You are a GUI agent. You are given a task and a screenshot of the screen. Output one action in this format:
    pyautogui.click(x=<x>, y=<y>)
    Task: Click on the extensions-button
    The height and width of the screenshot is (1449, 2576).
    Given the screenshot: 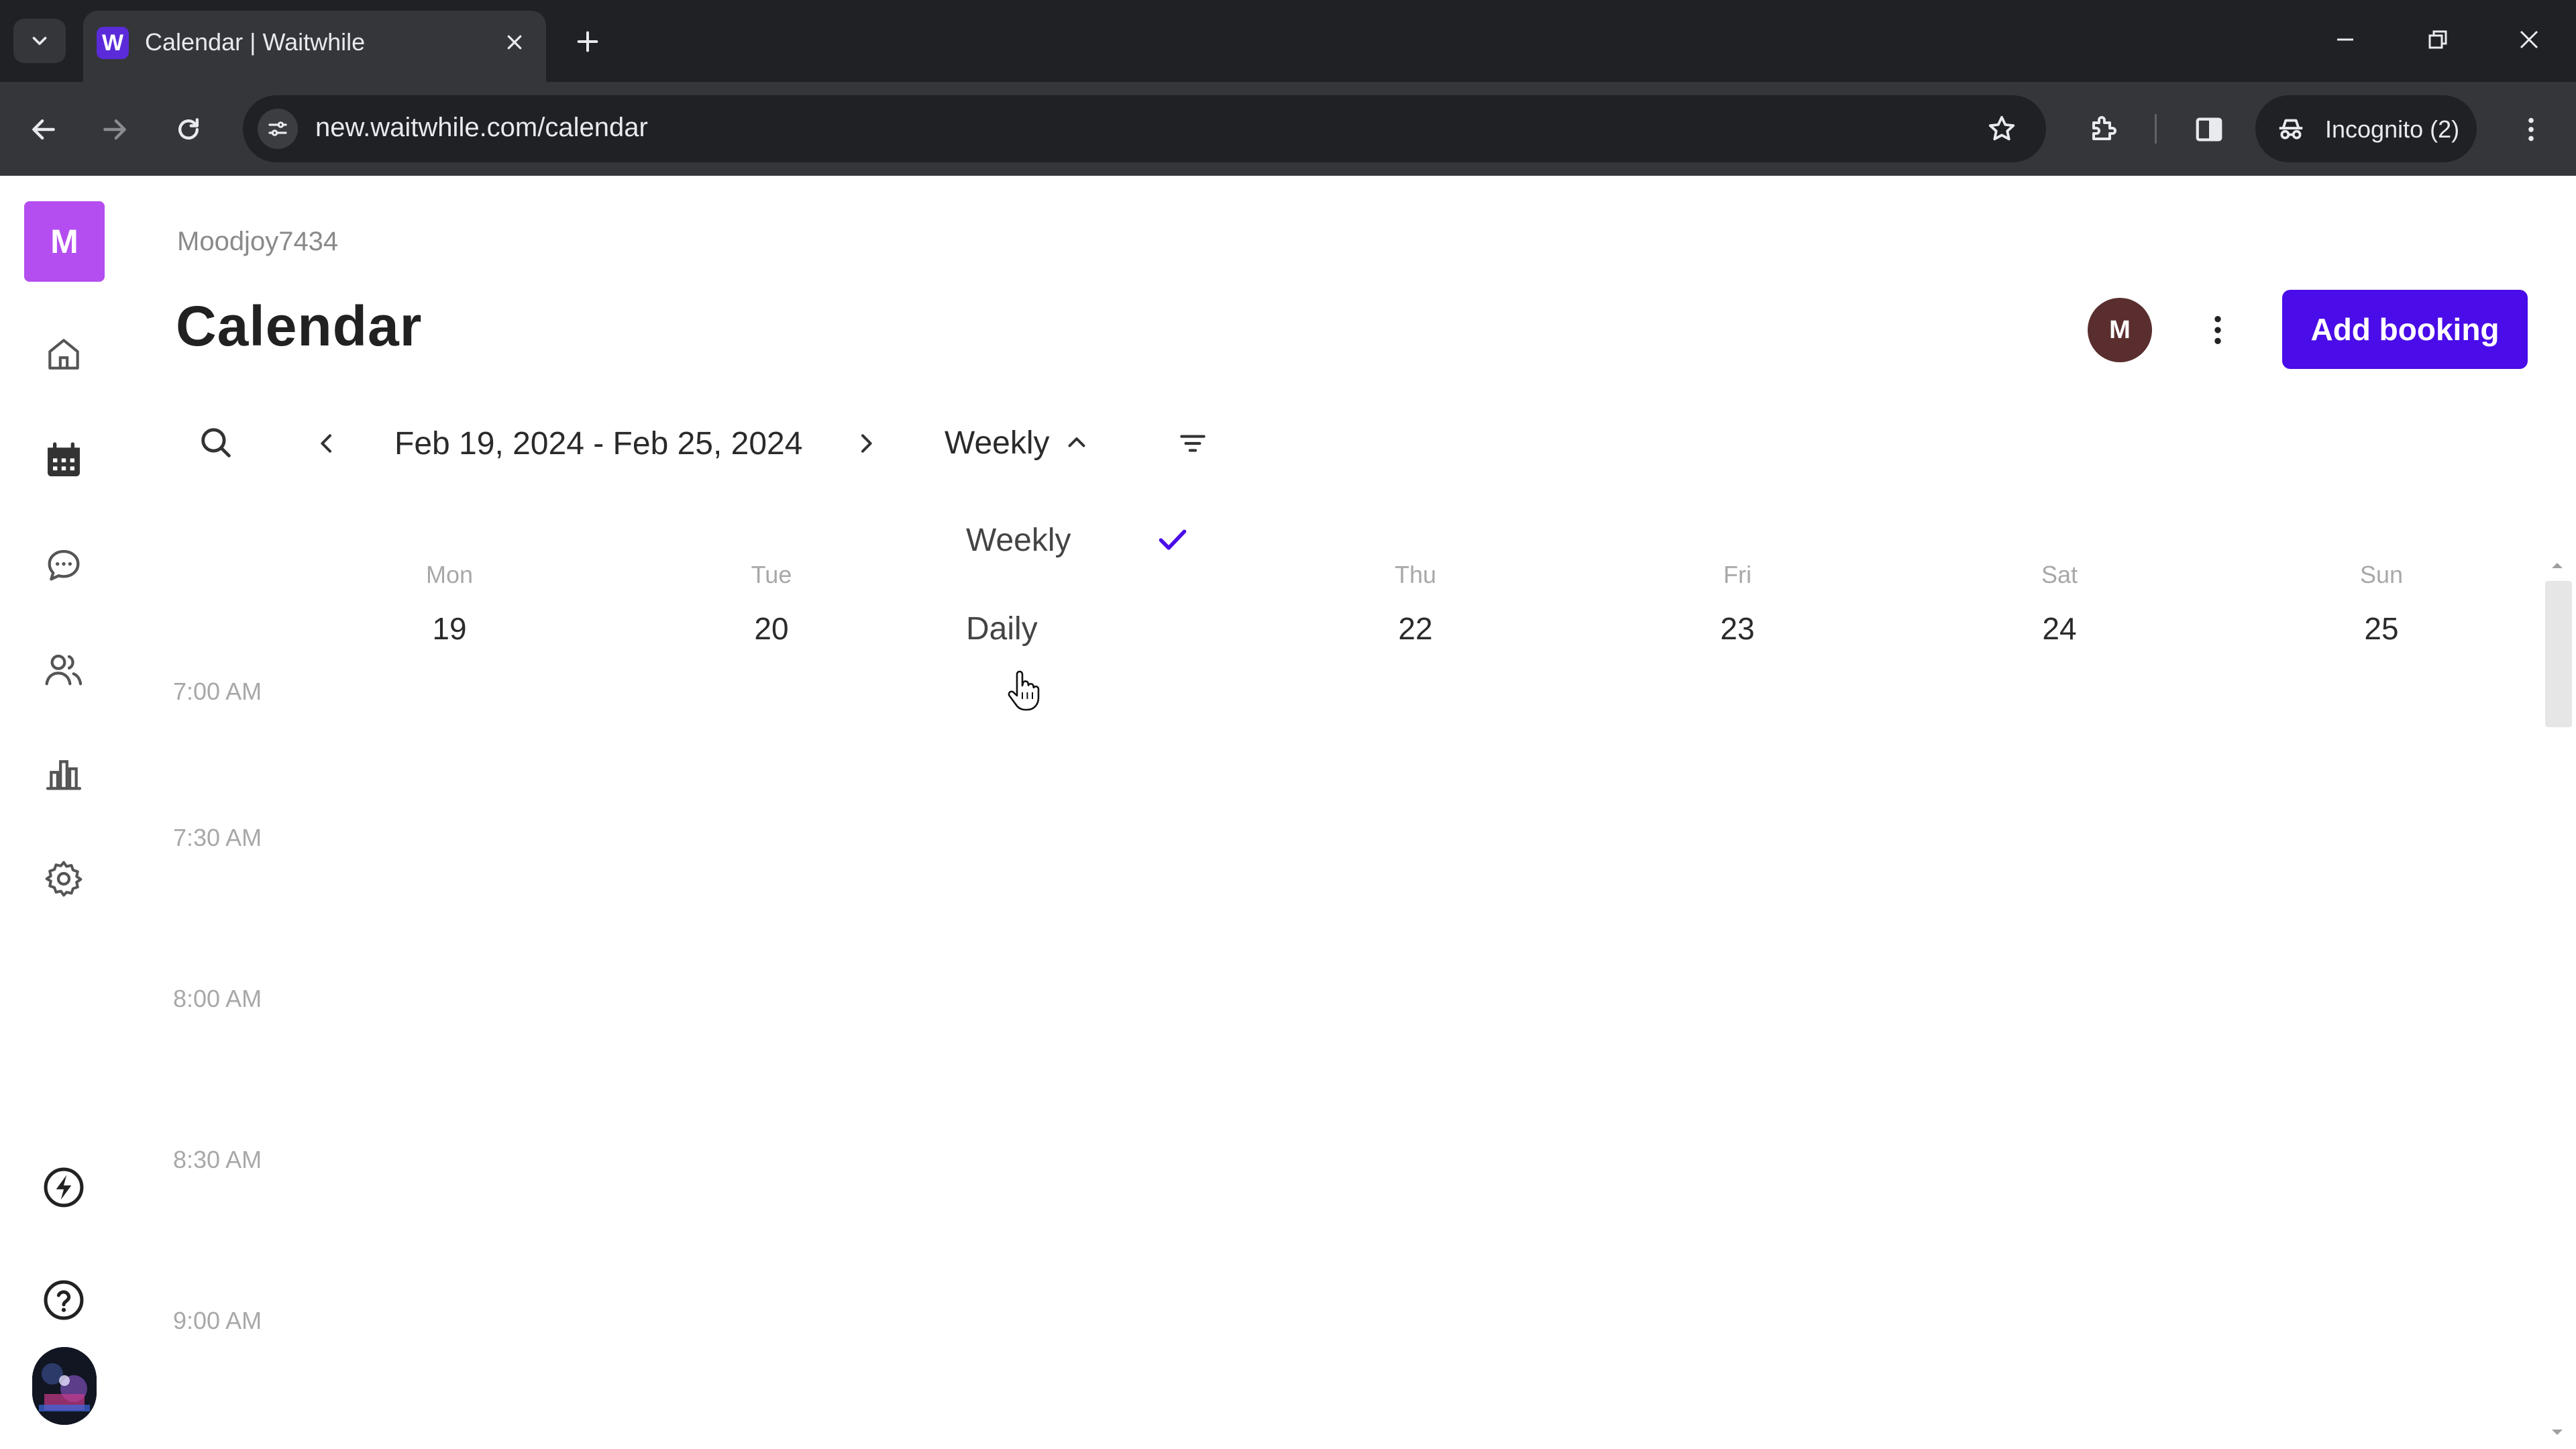 What is the action you would take?
    pyautogui.click(x=2103, y=129)
    